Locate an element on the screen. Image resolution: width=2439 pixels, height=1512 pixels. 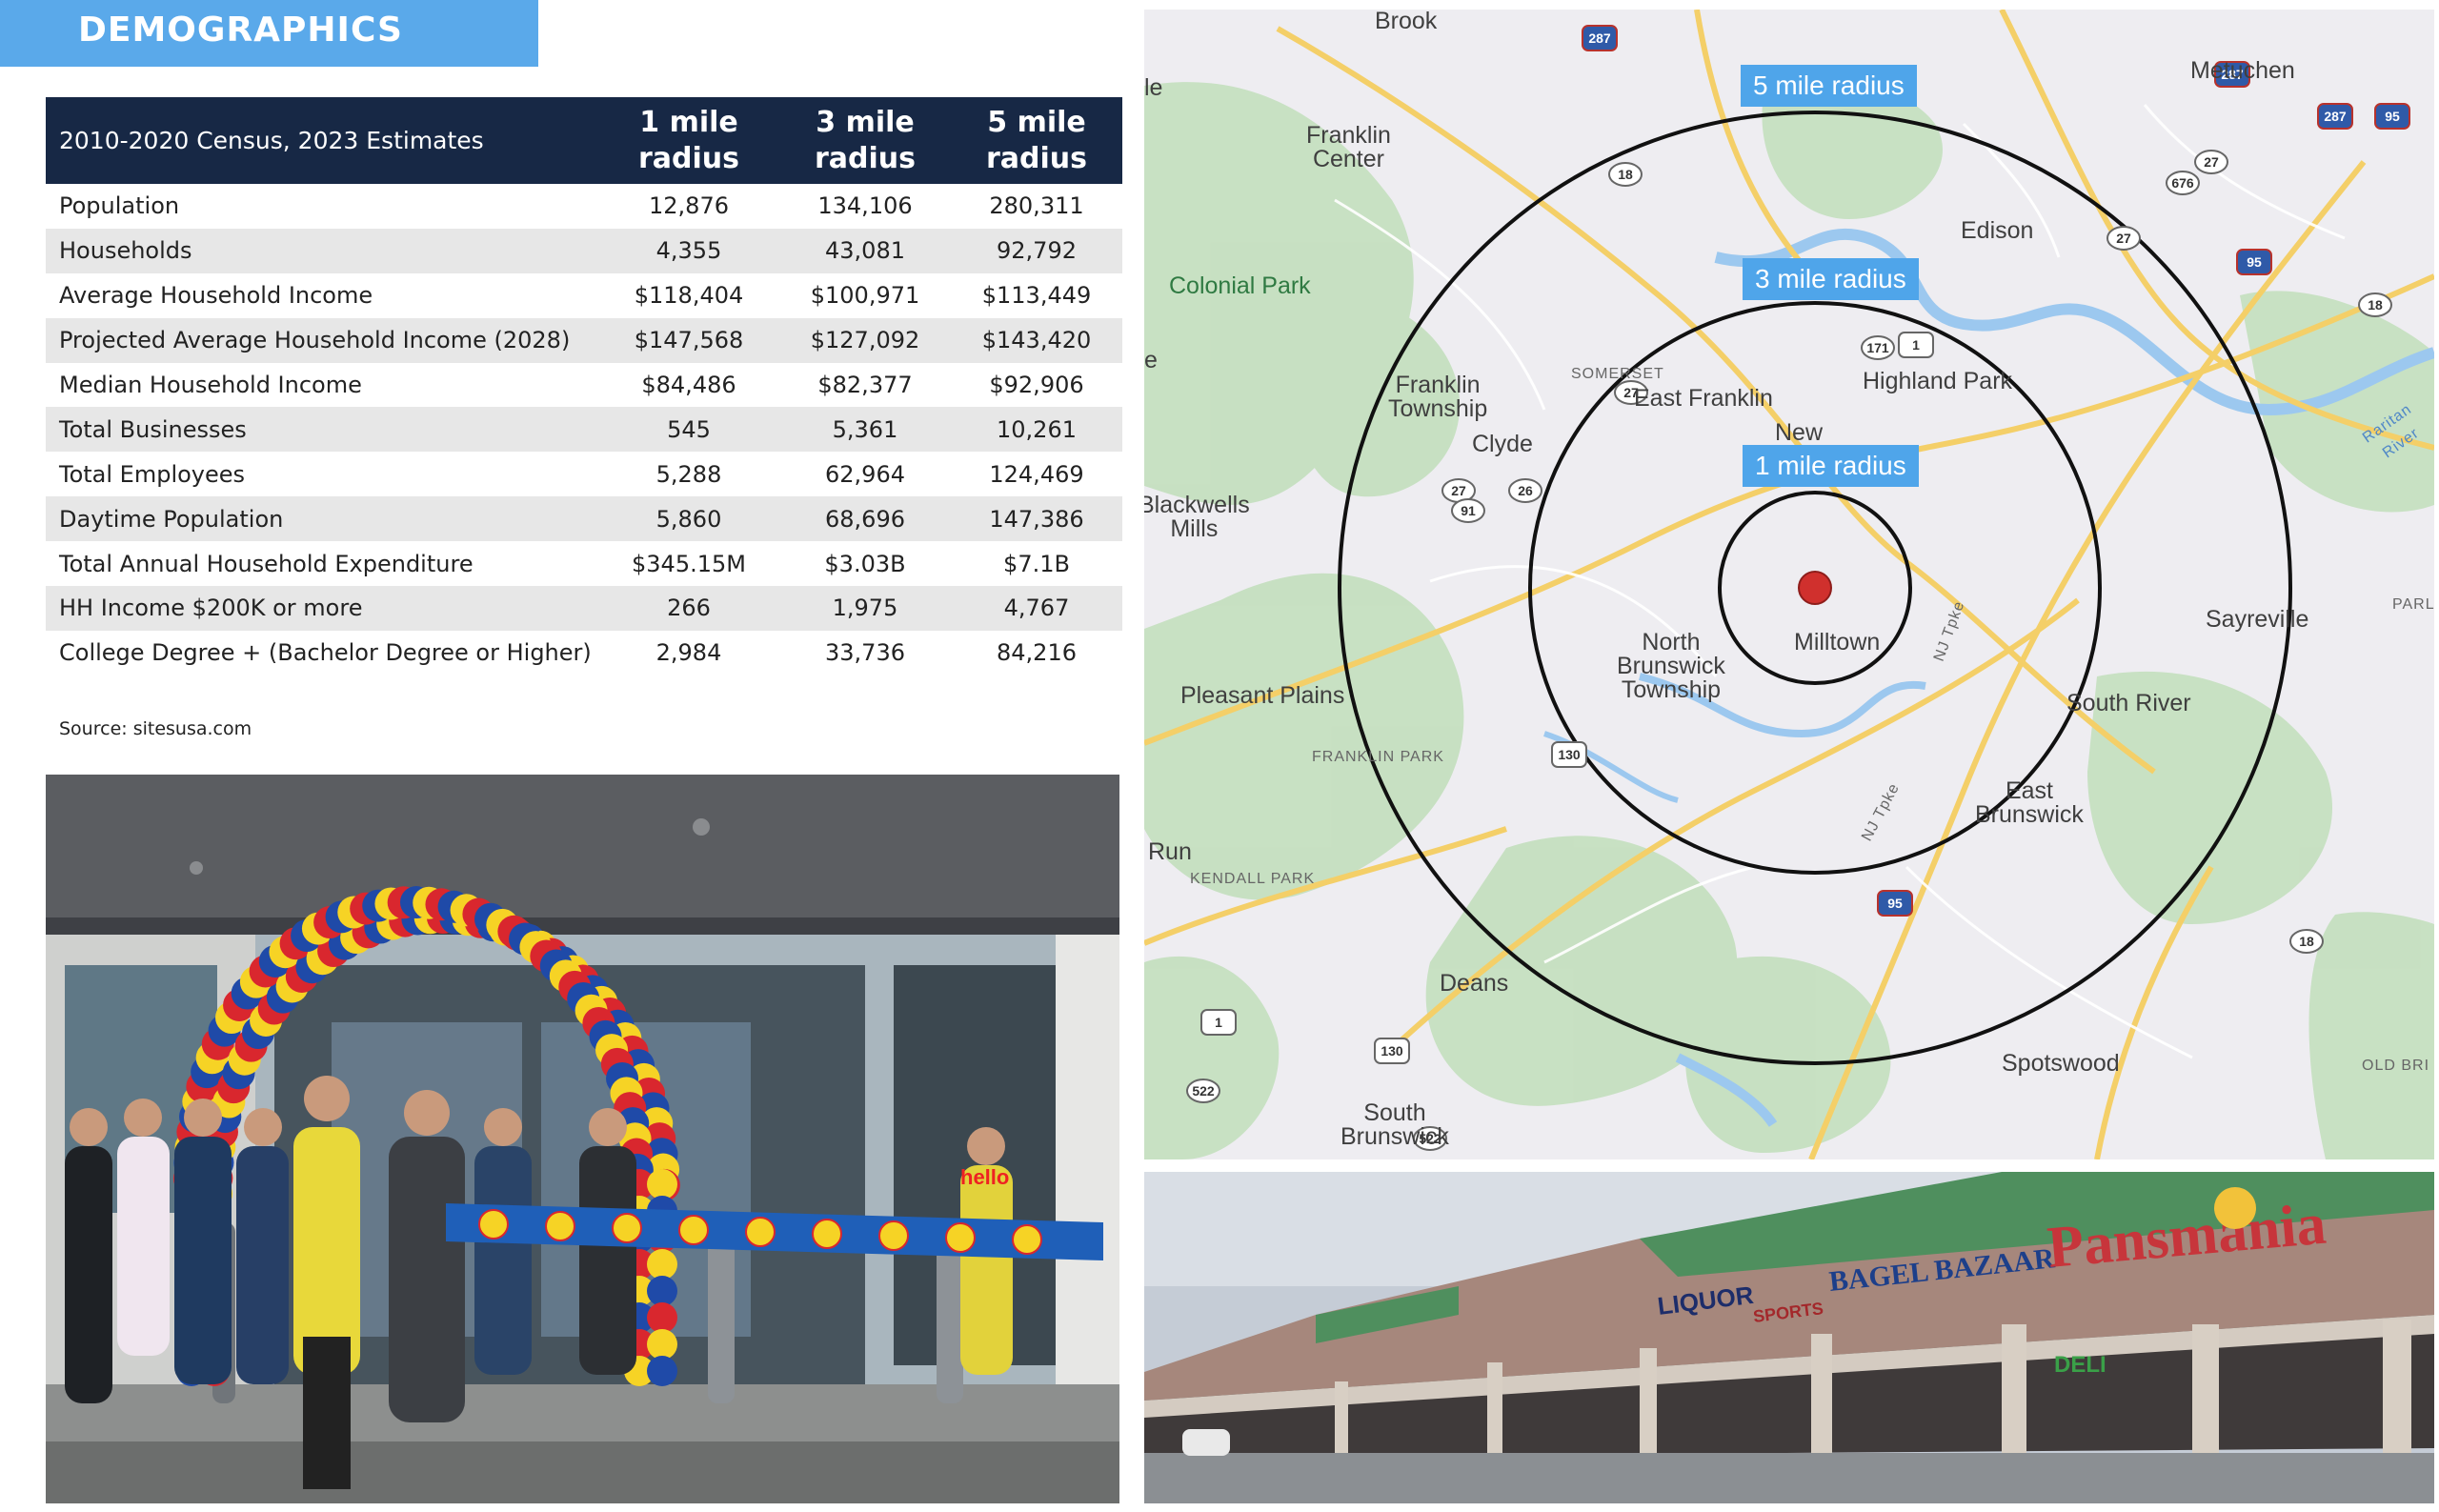
row-value: $92,906 is located at coordinates (1036, 385).